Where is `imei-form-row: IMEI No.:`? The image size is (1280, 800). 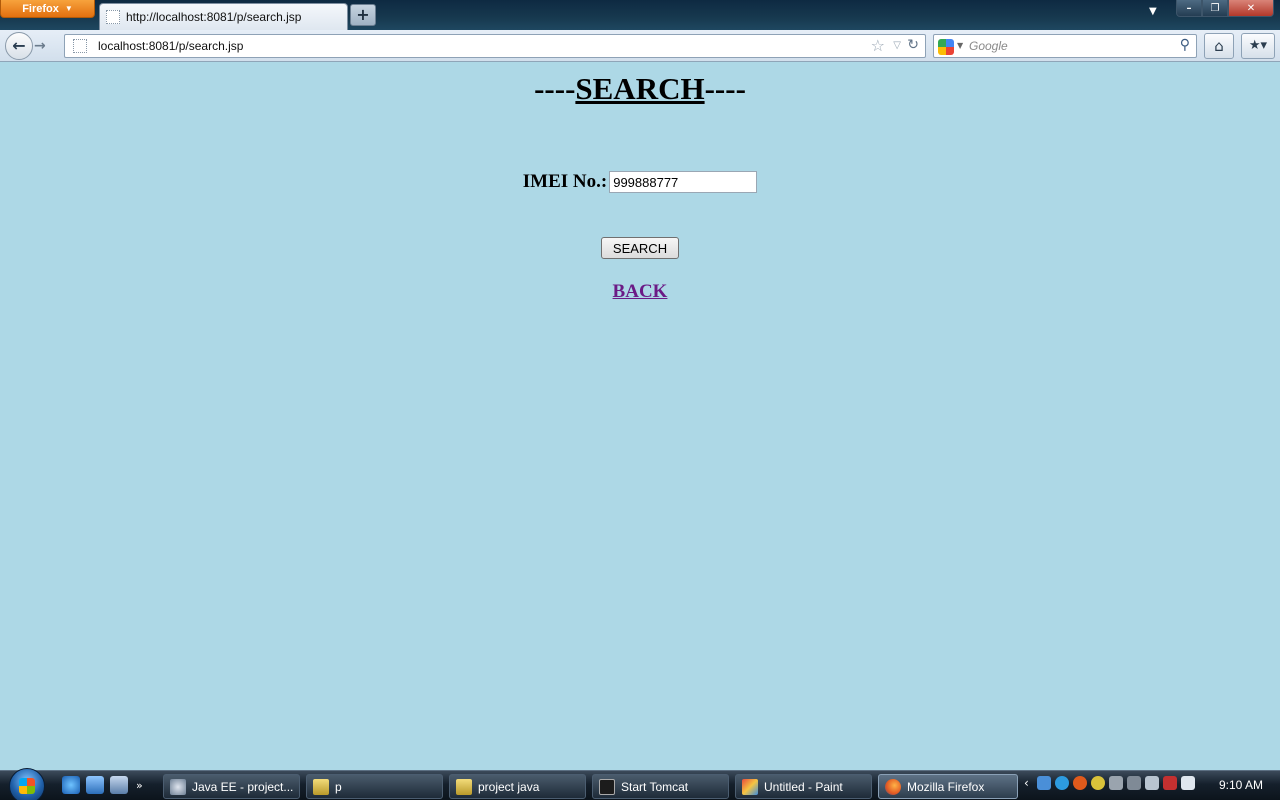 imei-form-row: IMEI No.: is located at coordinates (640, 182).